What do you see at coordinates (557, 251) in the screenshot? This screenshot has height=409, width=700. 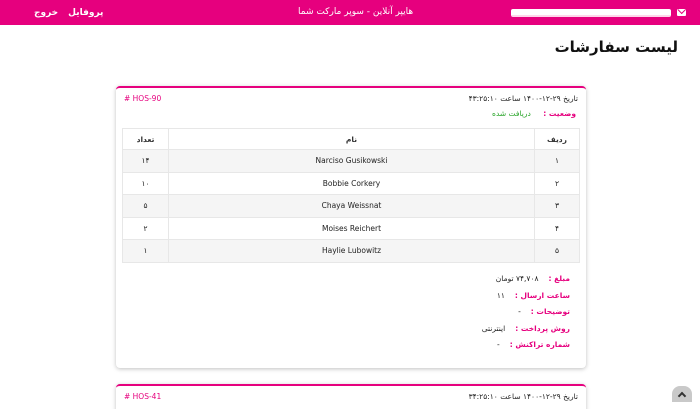 I see `row-number: ۵` at bounding box center [557, 251].